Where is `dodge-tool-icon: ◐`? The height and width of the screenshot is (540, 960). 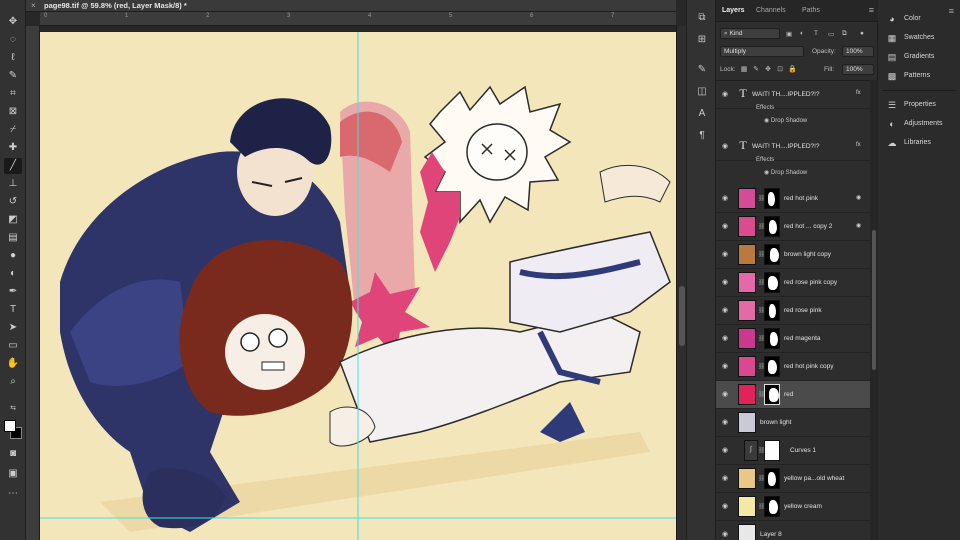
dodge-tool-icon: ◐ is located at coordinates (13, 274).